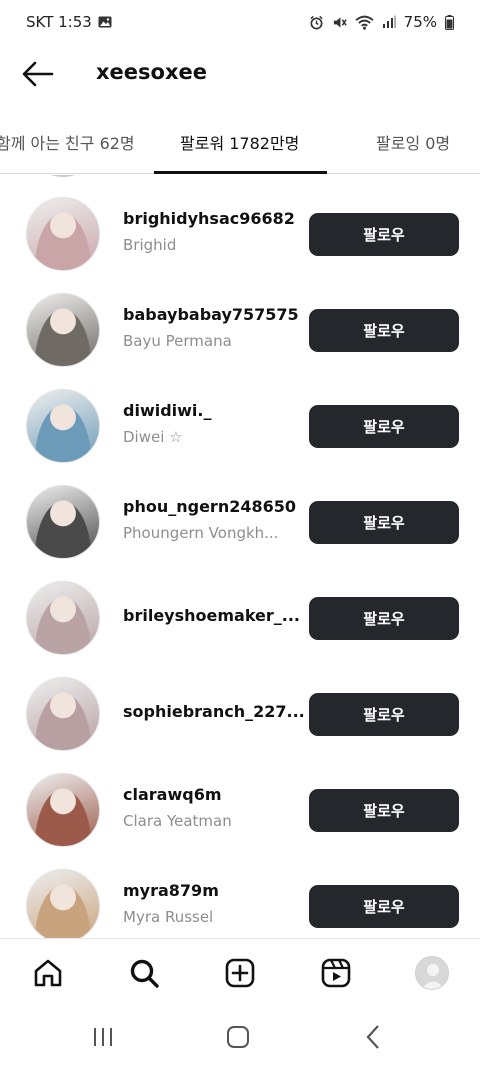 This screenshot has width=480, height=1067. I want to click on recent-apps-icon, so click(103, 1037).